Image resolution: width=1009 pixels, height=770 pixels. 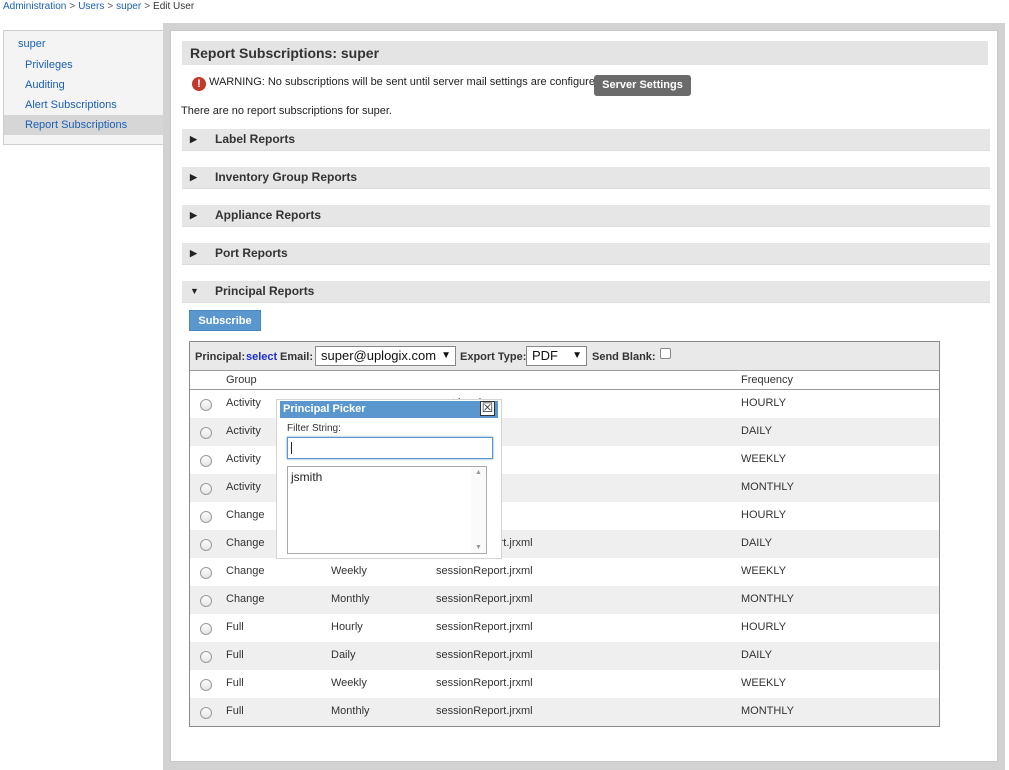 What do you see at coordinates (343, 655) in the screenshot?
I see `interval-cell: Daily` at bounding box center [343, 655].